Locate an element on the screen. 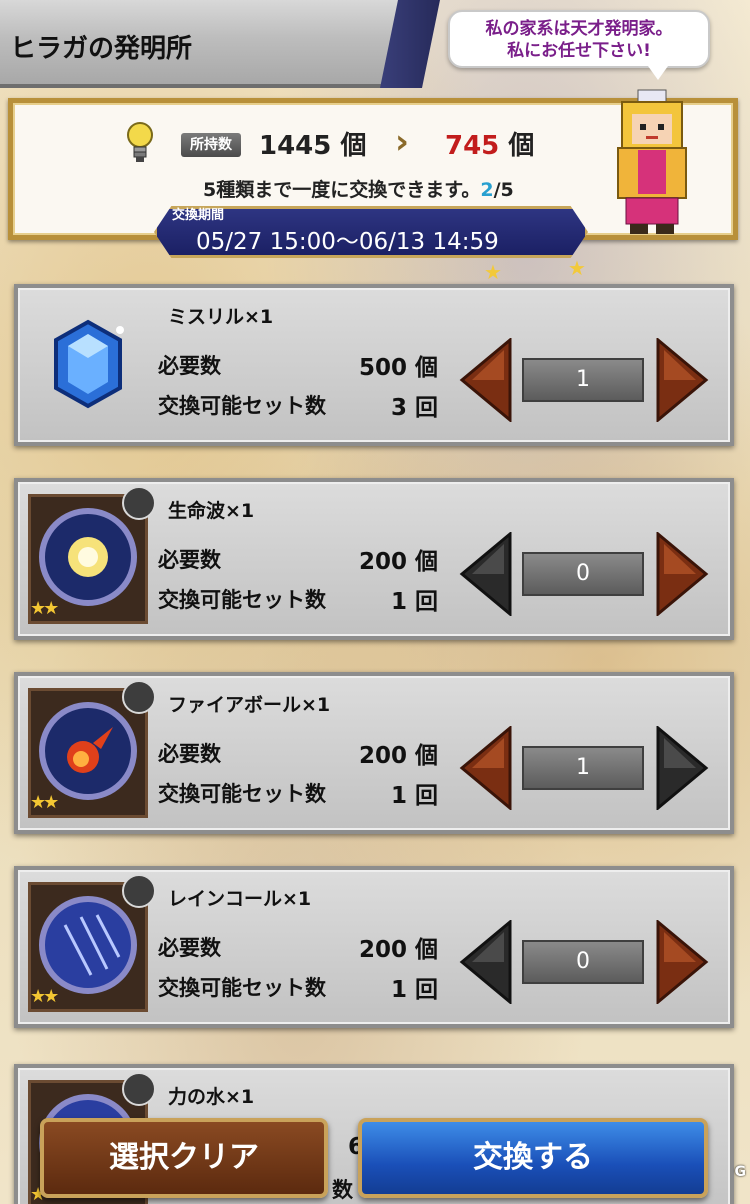 The width and height of the screenshot is (750, 1204). mythril-crystal-icon is located at coordinates (89, 364).